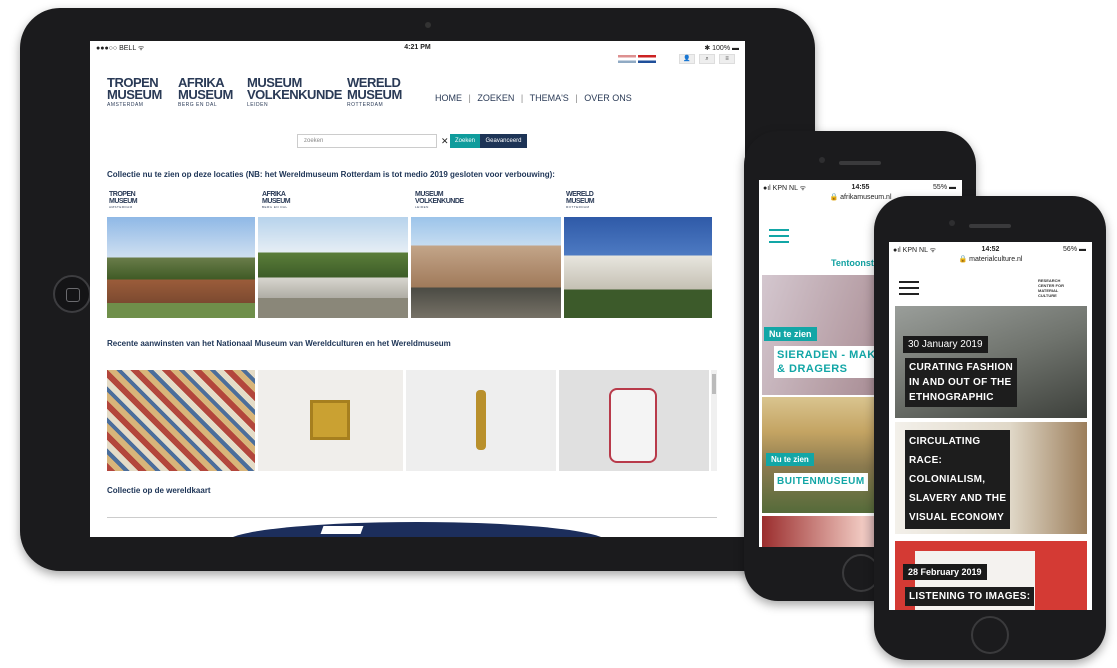 This screenshot has width=1117, height=668. I want to click on scrollbar-thumb, so click(714, 384).